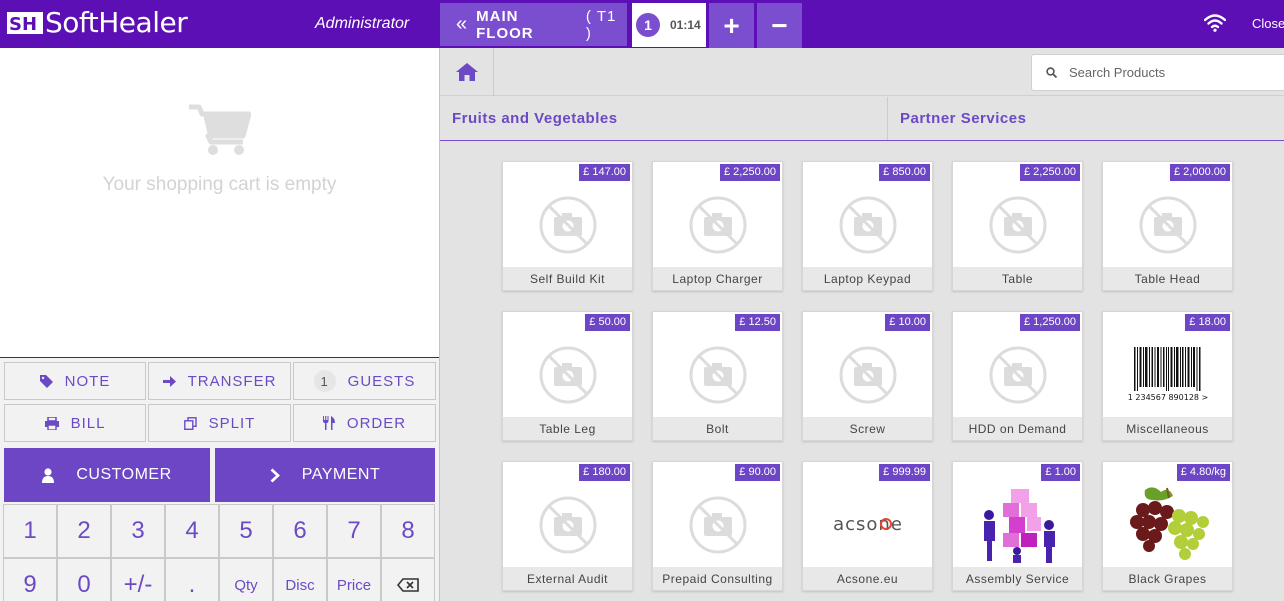 The image size is (1284, 601). Describe the element at coordinates (246, 579) in the screenshot. I see `mode-qty-button: Qty` at that location.